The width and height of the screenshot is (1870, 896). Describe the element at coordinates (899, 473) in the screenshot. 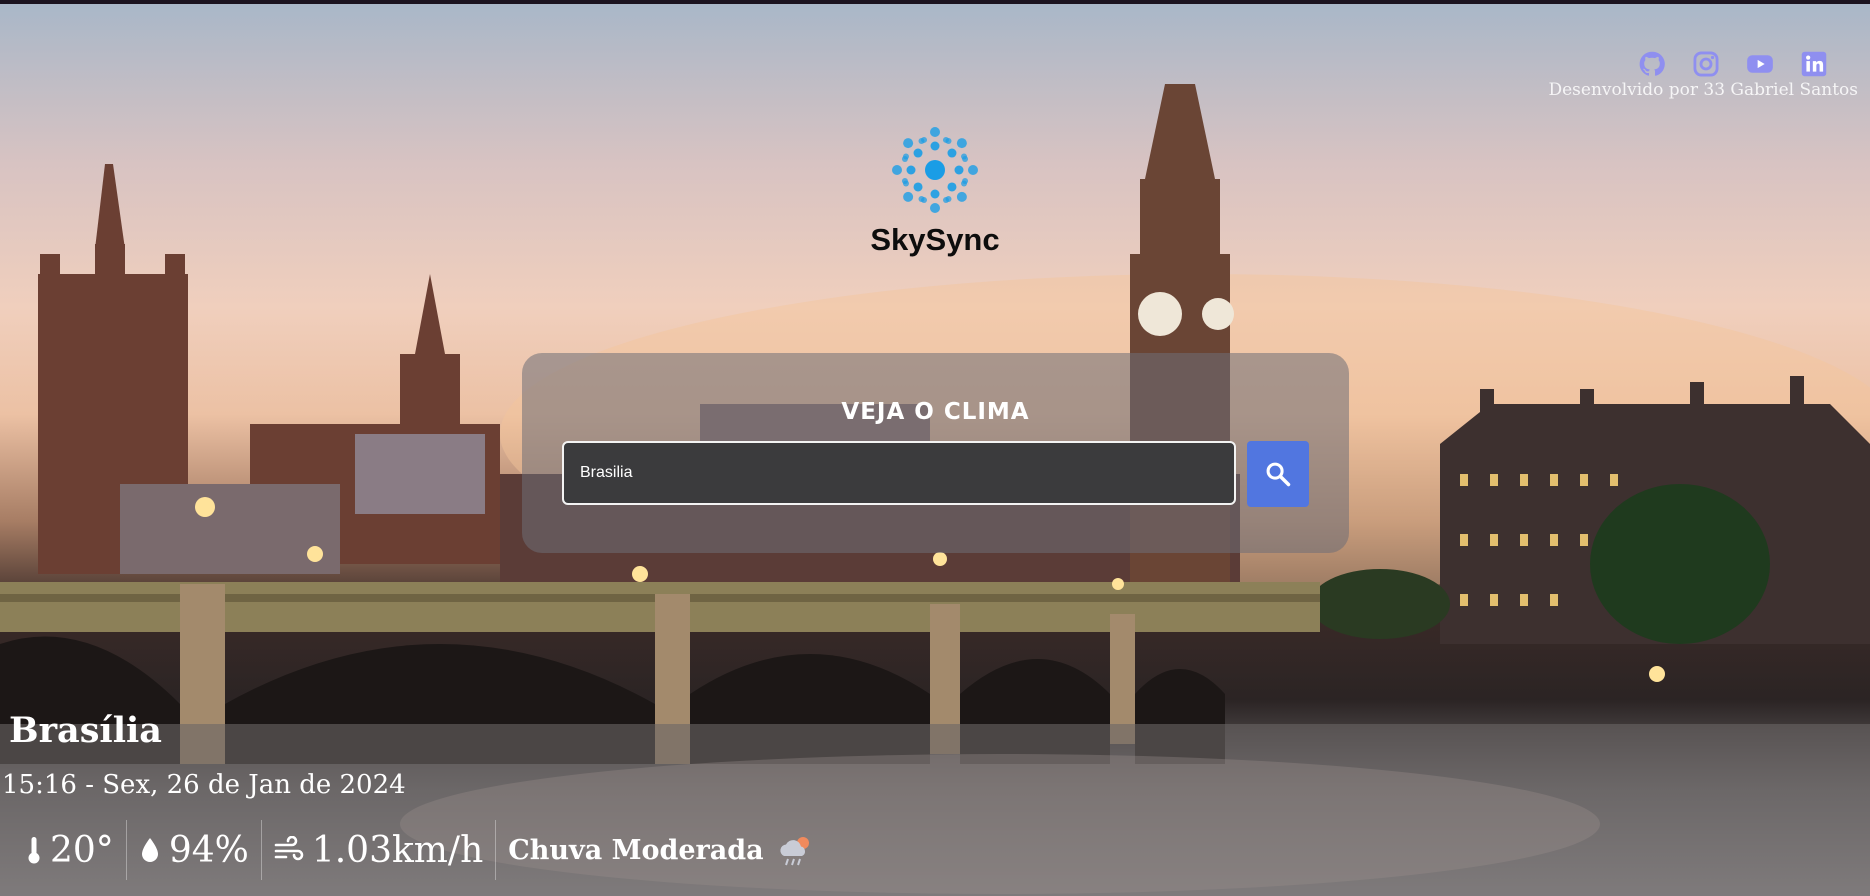

I see `city-search-input` at that location.